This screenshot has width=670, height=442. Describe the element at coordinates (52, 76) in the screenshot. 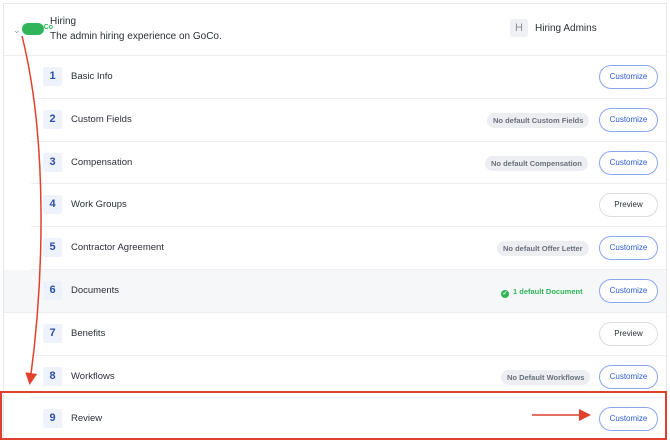

I see `step-number: 1` at that location.